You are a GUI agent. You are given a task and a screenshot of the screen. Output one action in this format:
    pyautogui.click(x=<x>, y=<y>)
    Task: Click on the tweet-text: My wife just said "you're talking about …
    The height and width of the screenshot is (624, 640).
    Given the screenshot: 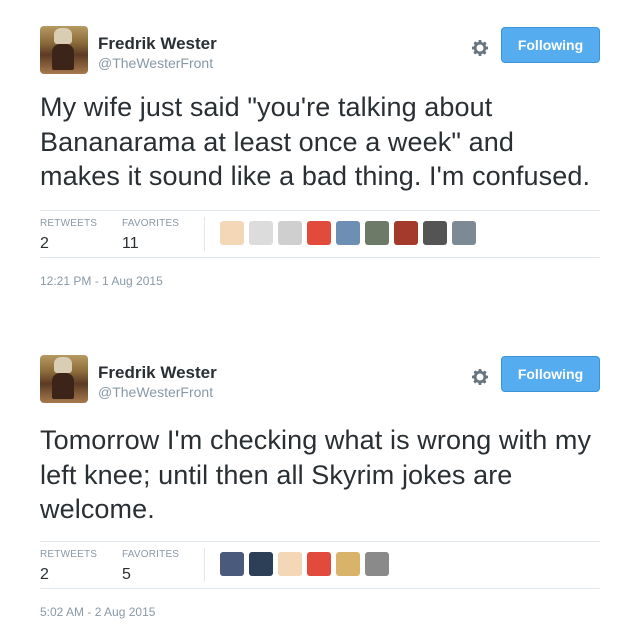 What is the action you would take?
    pyautogui.click(x=315, y=141)
    